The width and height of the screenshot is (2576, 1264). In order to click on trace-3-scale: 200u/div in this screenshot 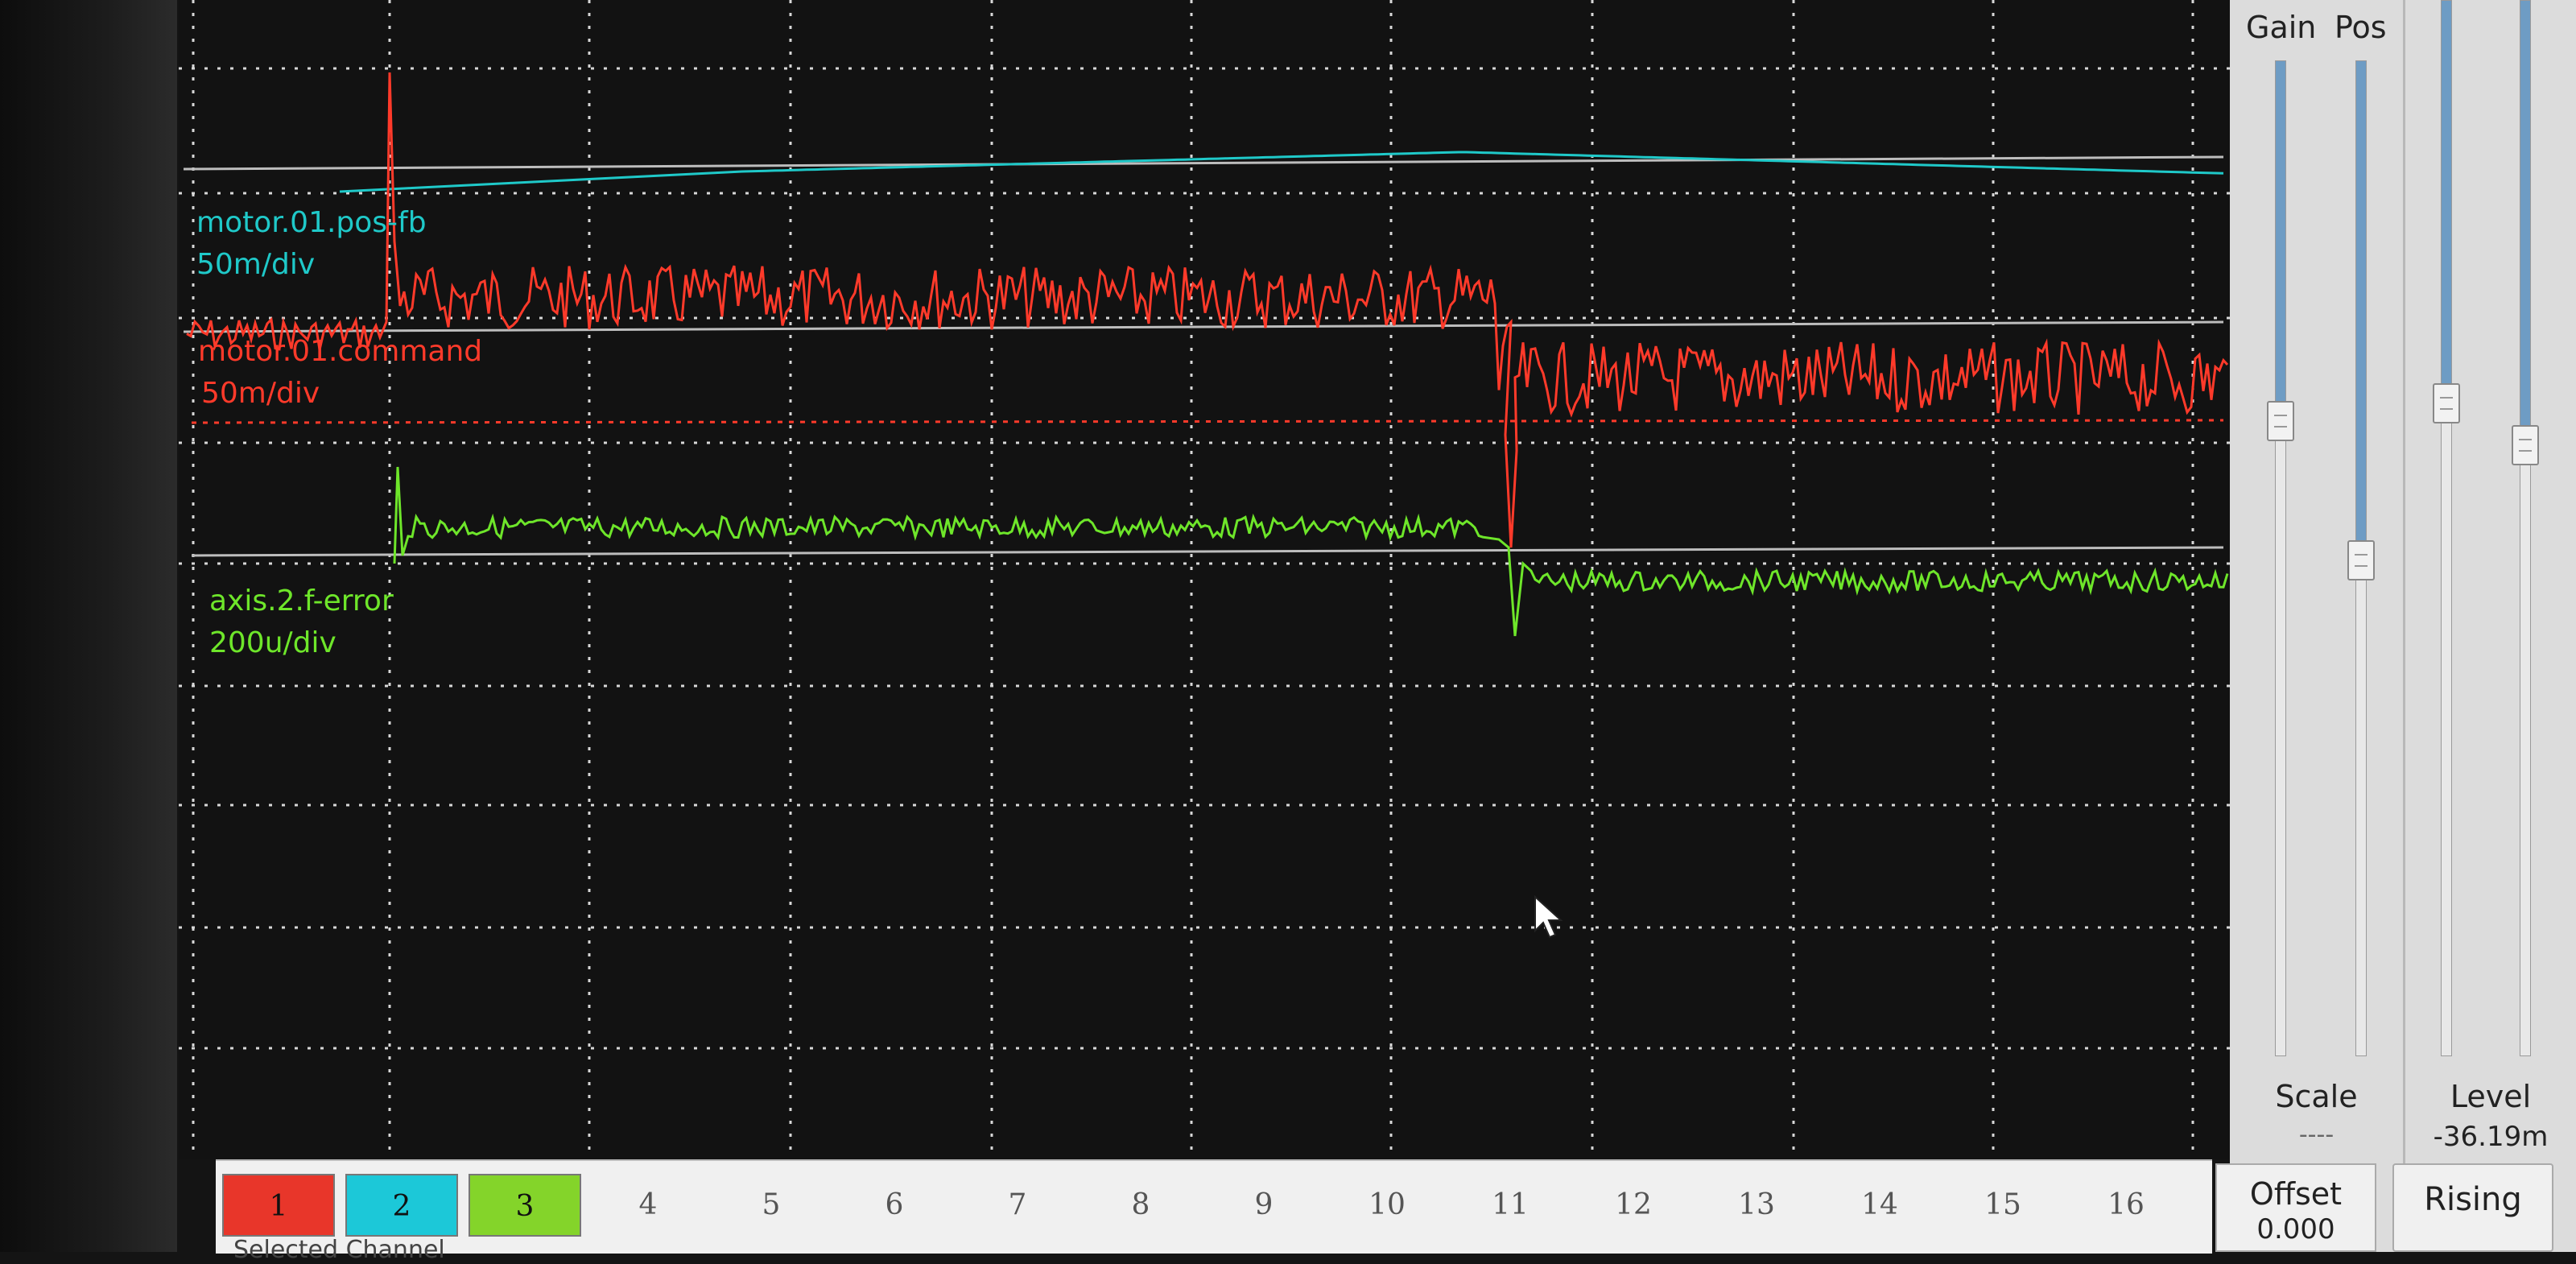, I will do `click(272, 642)`.